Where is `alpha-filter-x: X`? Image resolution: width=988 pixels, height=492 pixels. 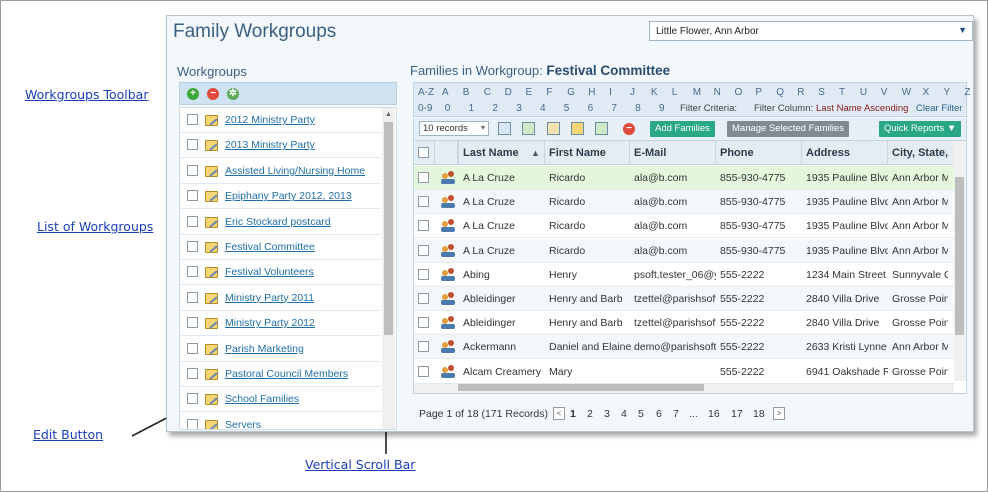
alpha-filter-x: X is located at coordinates (926, 92).